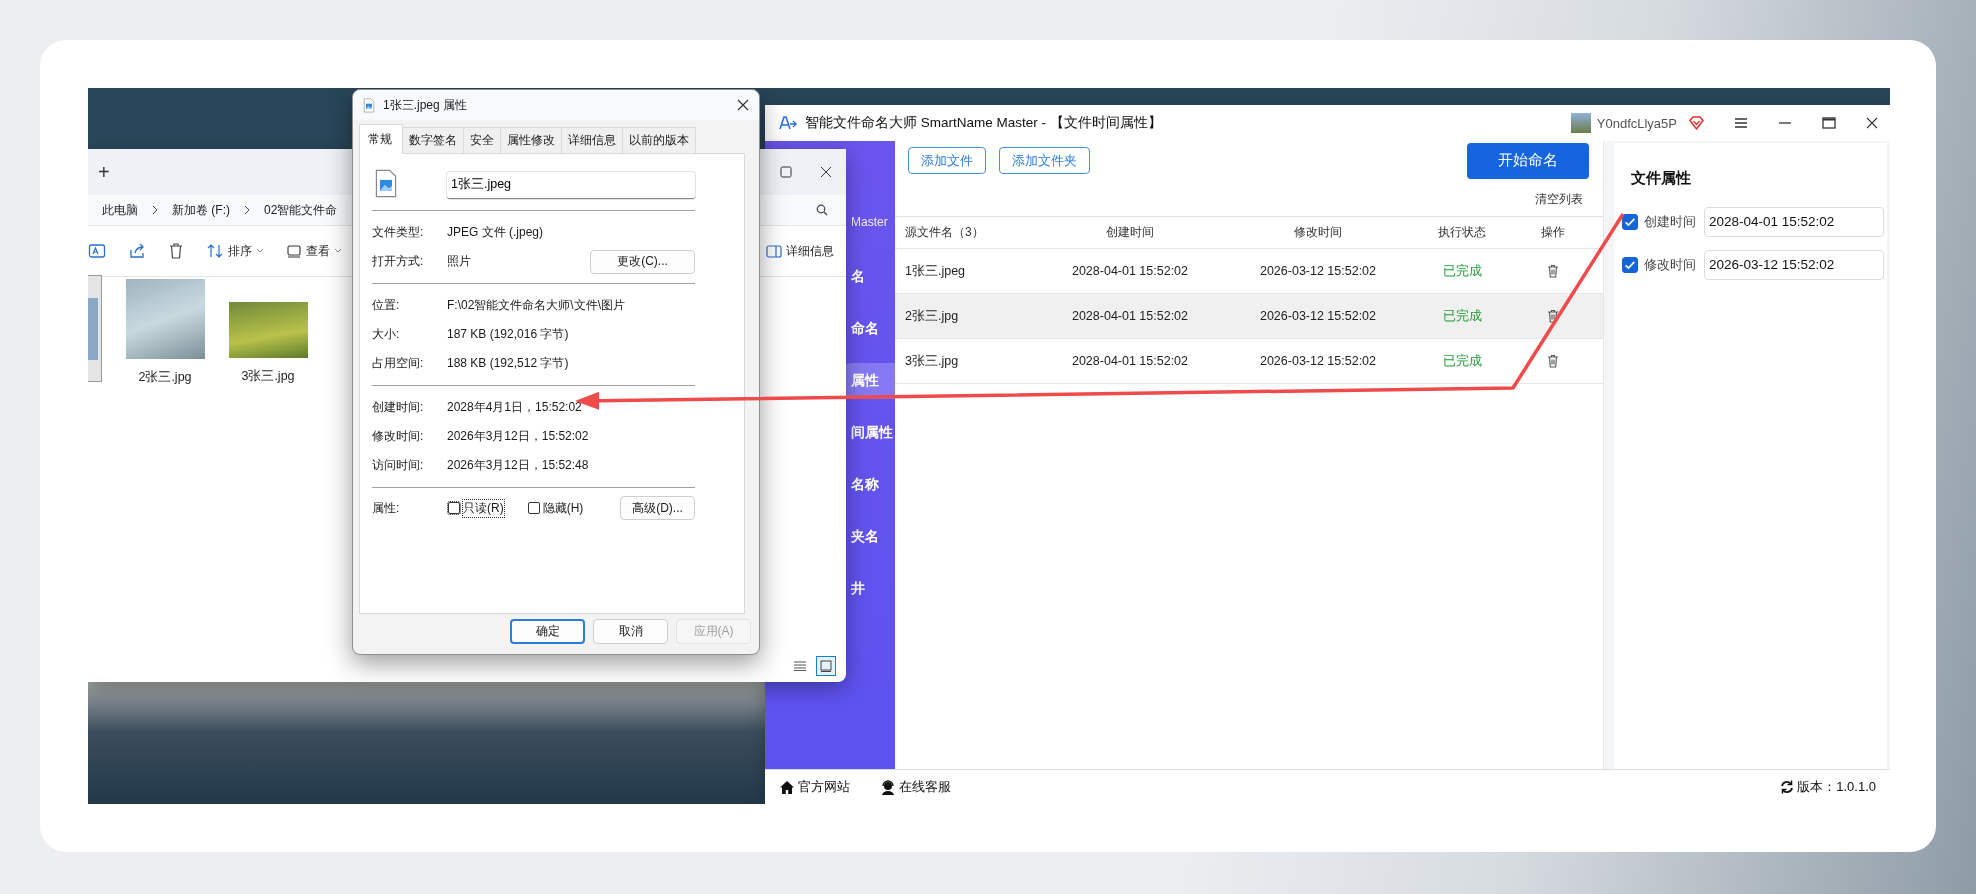 The width and height of the screenshot is (1976, 894). I want to click on breadcrumb-item: 此电脑, so click(120, 210).